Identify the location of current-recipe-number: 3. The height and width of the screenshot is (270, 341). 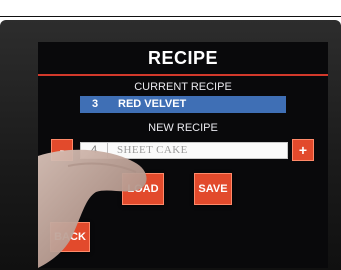
(95, 104).